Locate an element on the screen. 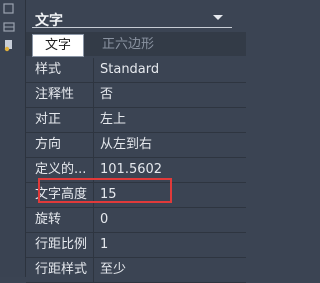  property-value: 否 is located at coordinates (106, 95).